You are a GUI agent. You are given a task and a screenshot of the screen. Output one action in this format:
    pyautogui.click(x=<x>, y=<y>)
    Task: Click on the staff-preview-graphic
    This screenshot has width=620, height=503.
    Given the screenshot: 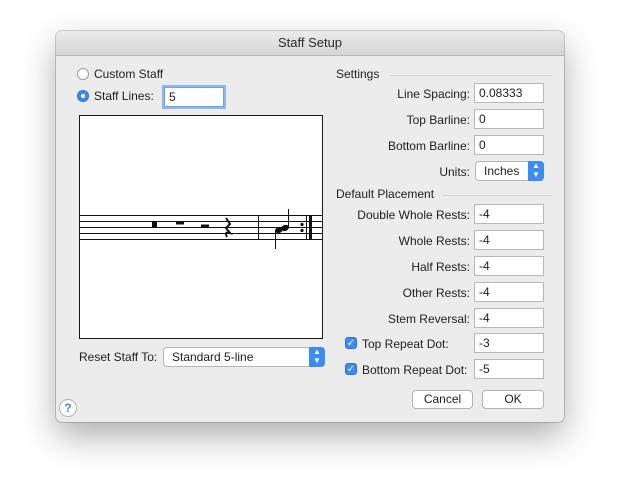 What is the action you would take?
    pyautogui.click(x=201, y=229)
    